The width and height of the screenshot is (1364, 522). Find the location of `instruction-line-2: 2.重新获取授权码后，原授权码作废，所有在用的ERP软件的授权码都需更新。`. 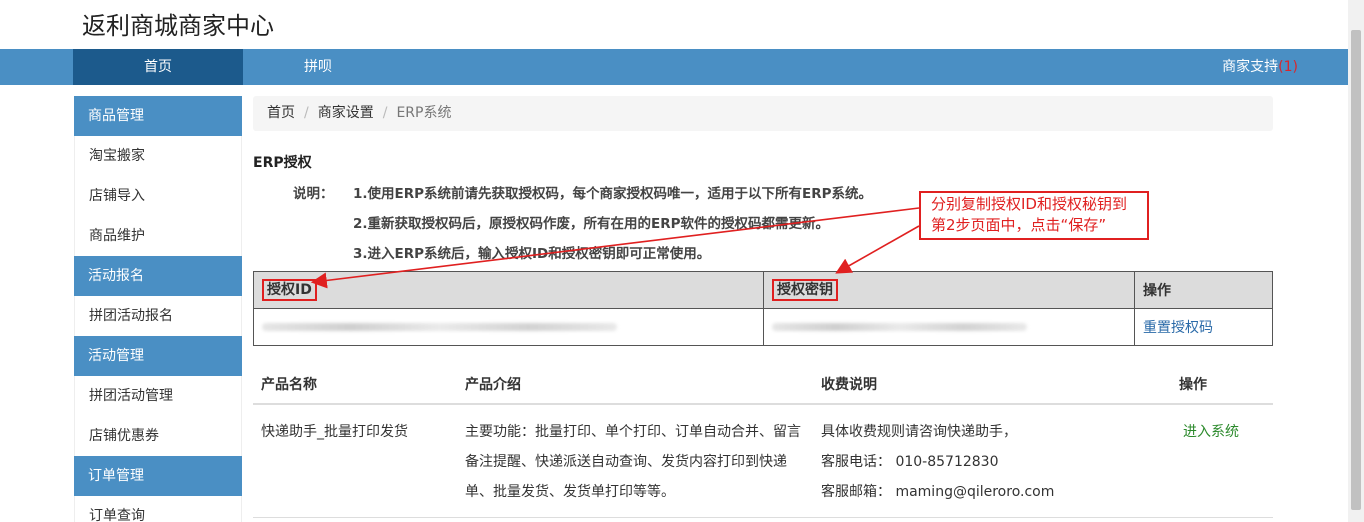

instruction-line-2: 2.重新获取授权码后，原授权码作废，所有在用的ERP软件的授权码都需更新。 is located at coordinates (591, 224).